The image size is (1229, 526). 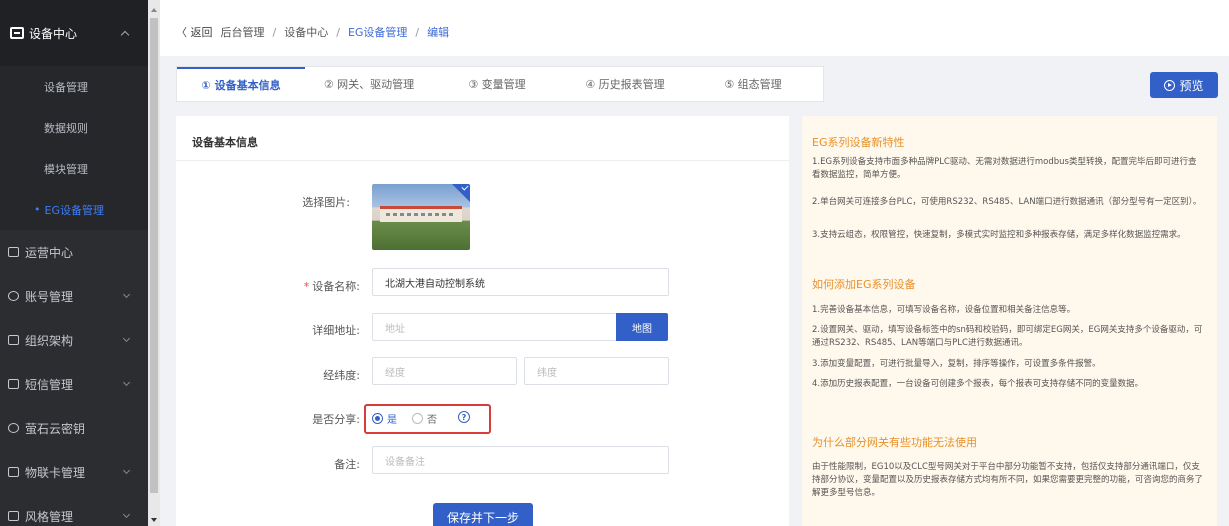 What do you see at coordinates (154, 520) in the screenshot?
I see `scroll-down-arrow-icon` at bounding box center [154, 520].